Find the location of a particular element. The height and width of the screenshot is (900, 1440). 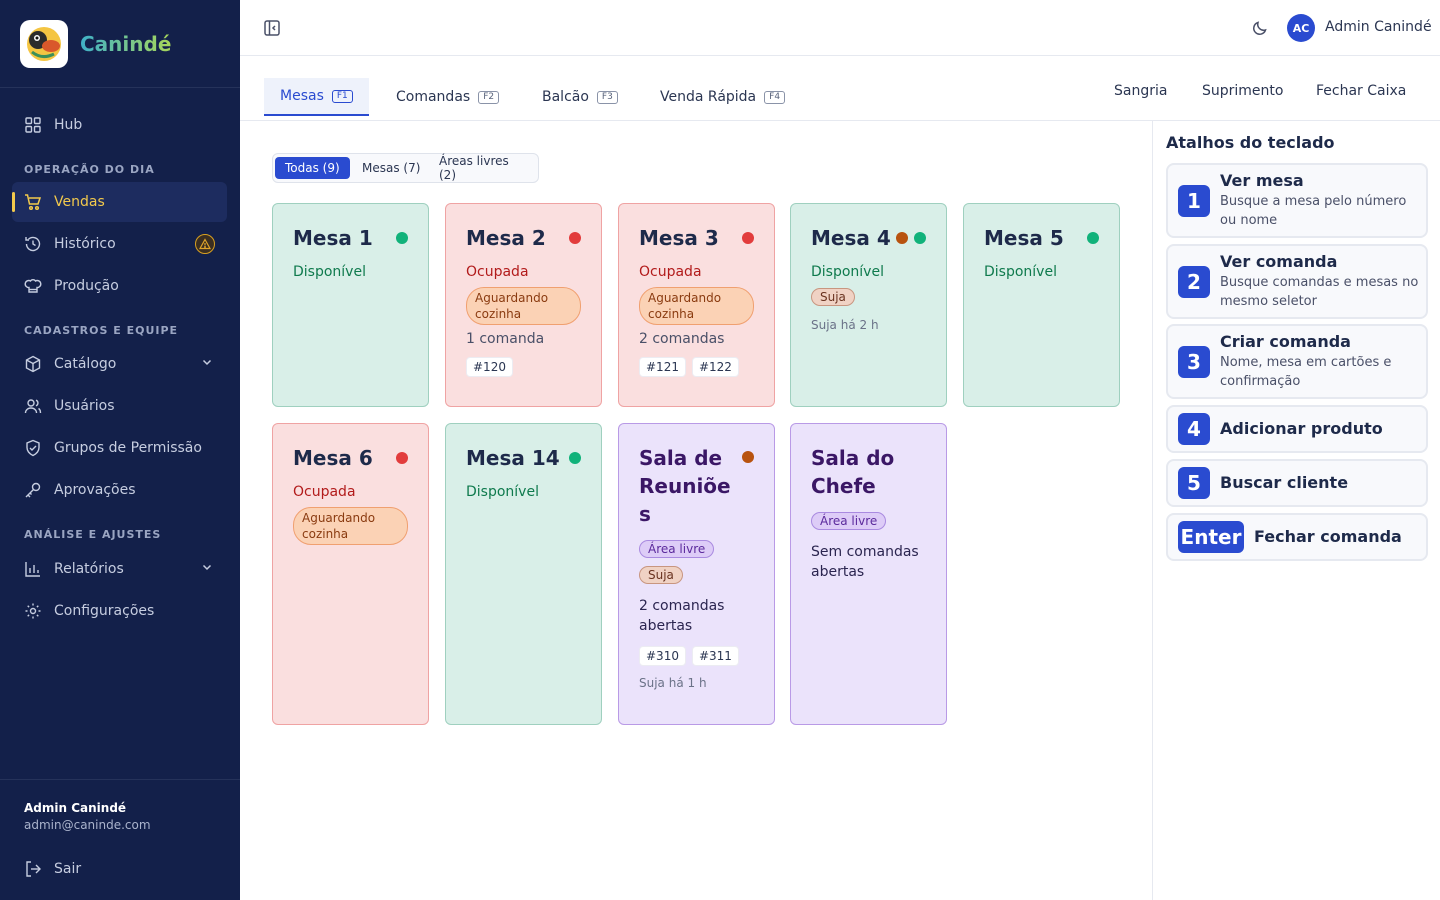

shortcuts-title: Atalhos do teclado is located at coordinates (1250, 142).